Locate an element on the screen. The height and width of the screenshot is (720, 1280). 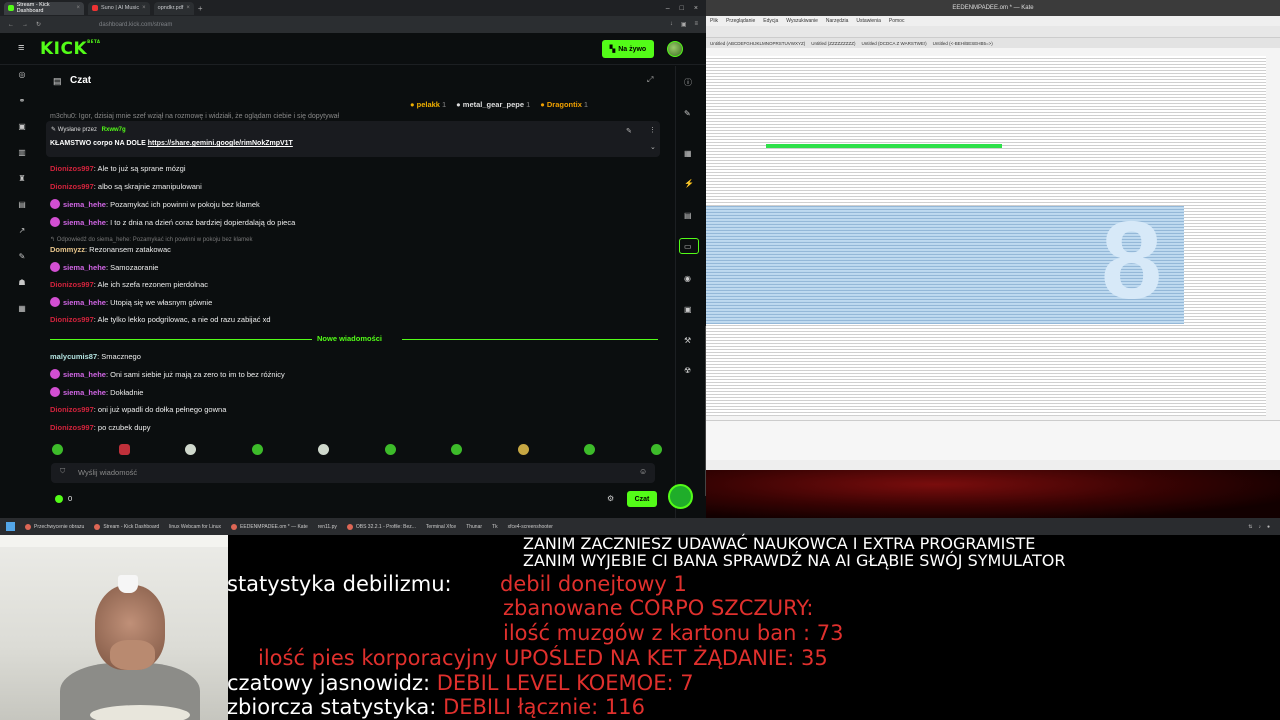
menu-item: Przeglądanie is located at coordinates (740, 21).